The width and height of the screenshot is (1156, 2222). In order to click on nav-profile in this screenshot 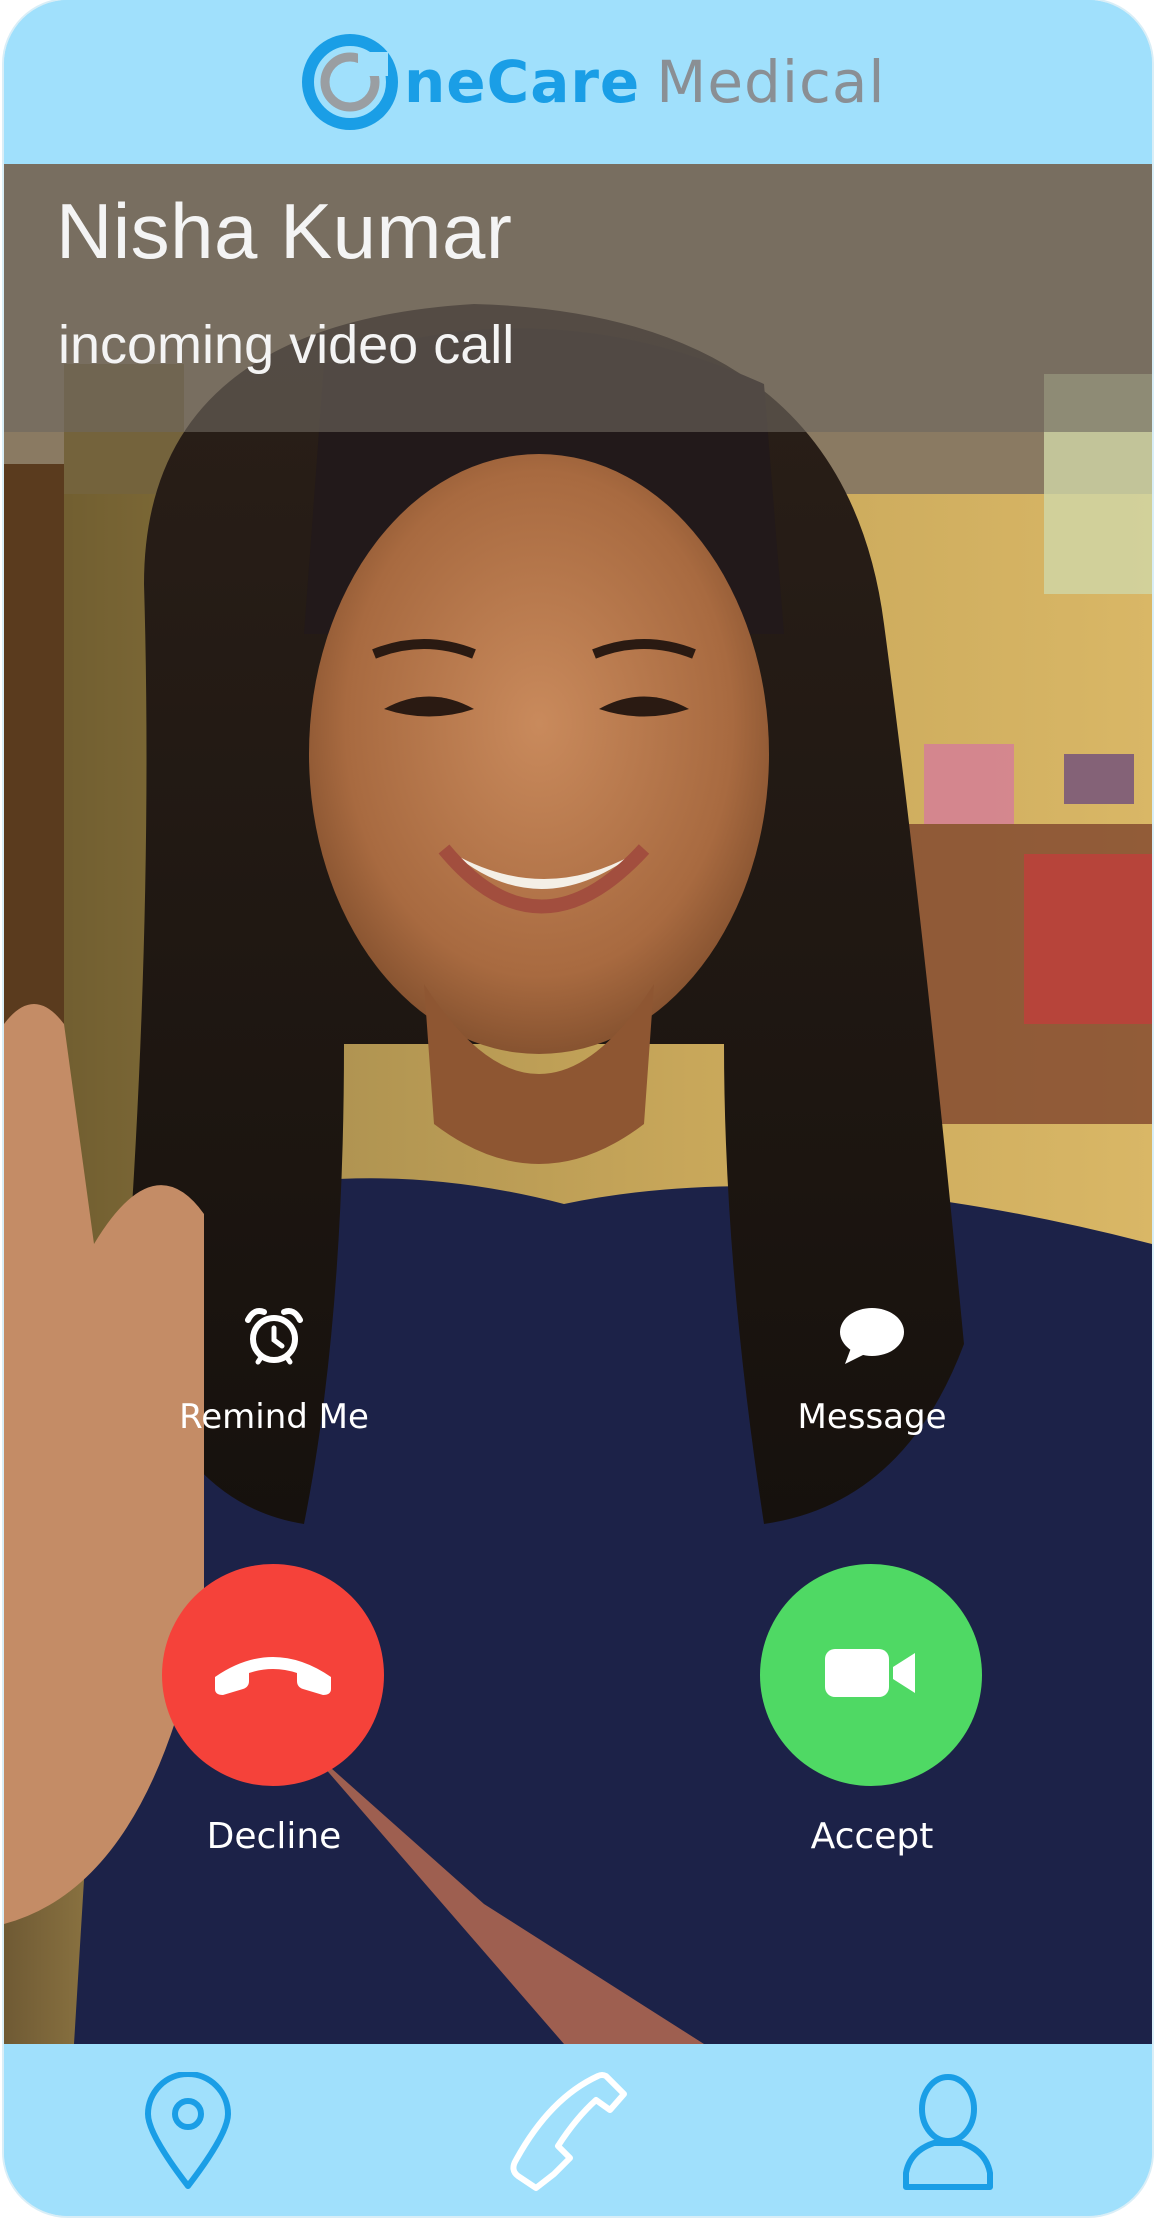, I will do `click(948, 2134)`.